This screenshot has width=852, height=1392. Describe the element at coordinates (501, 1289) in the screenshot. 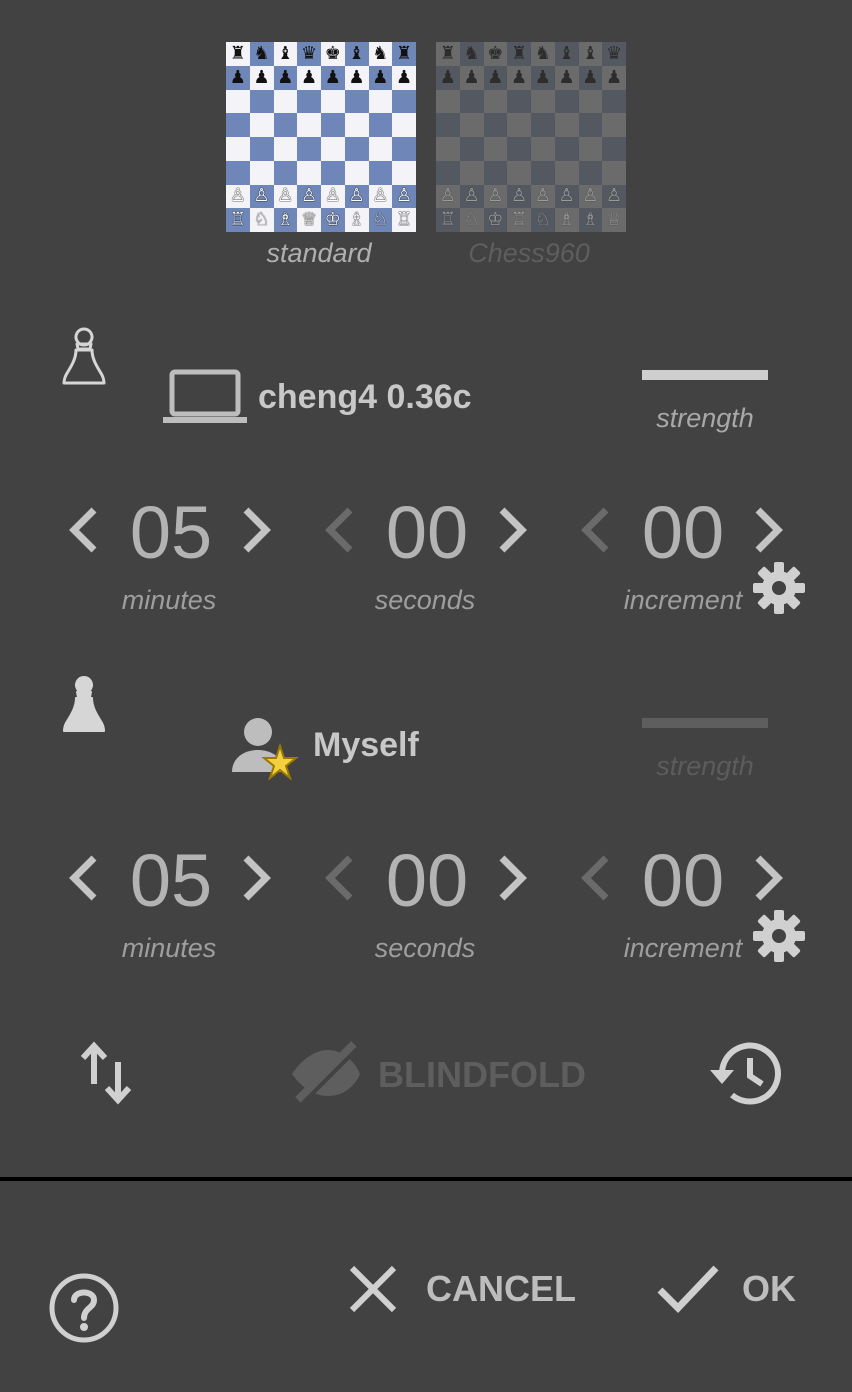

I see `cancel-button: CANCEL` at that location.